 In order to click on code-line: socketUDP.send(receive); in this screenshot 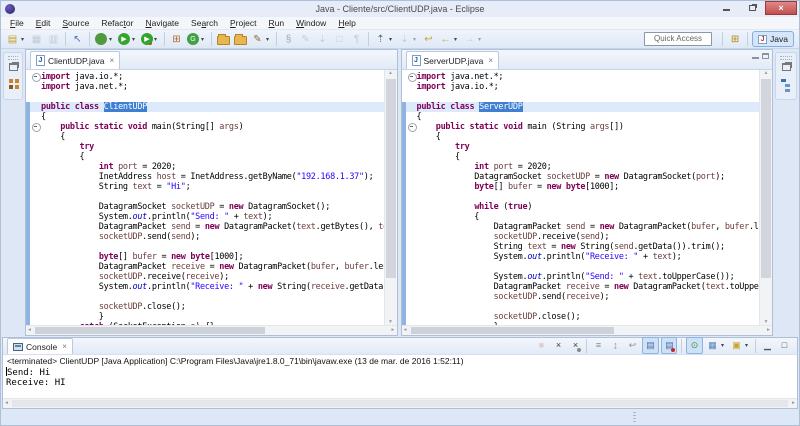, I will do `click(580, 297)`.